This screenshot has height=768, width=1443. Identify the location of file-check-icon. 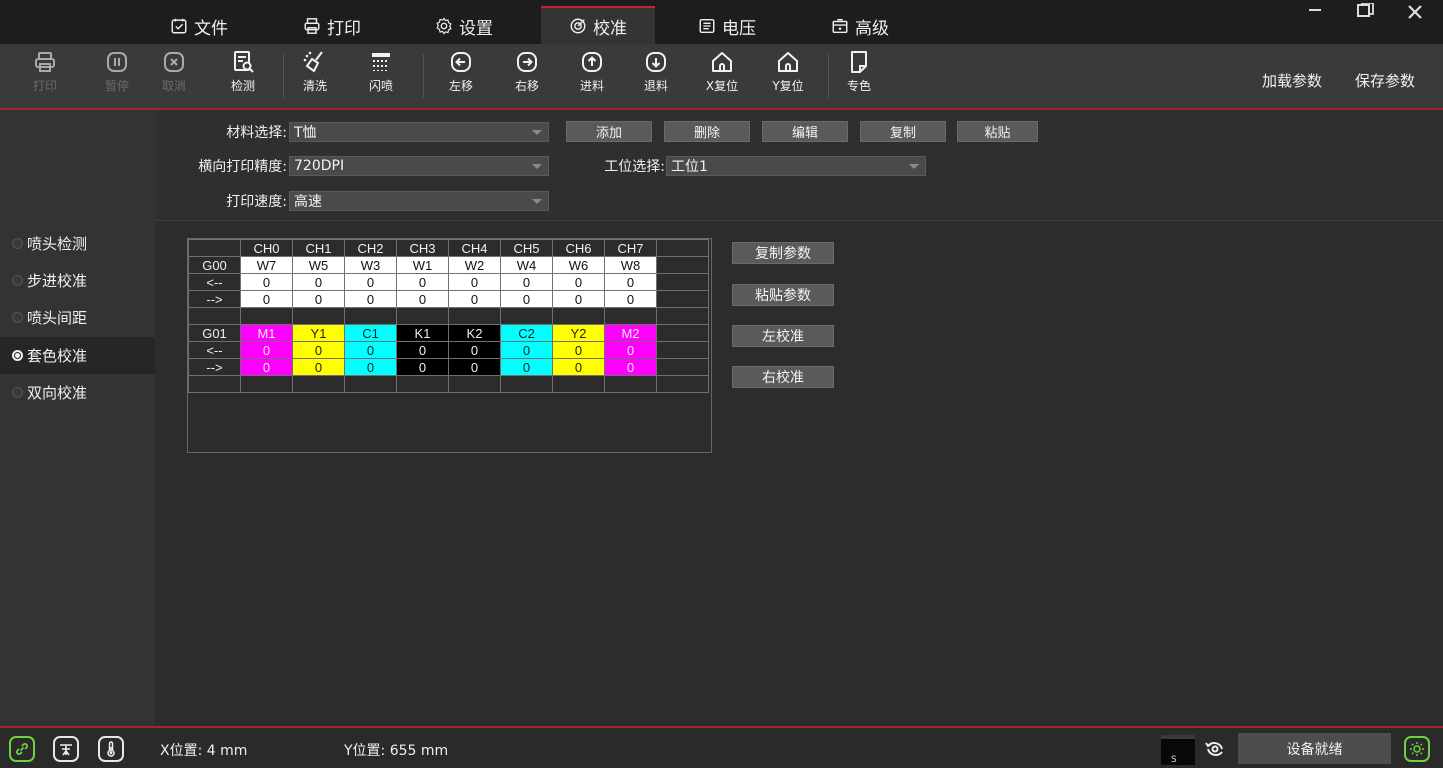
(179, 26).